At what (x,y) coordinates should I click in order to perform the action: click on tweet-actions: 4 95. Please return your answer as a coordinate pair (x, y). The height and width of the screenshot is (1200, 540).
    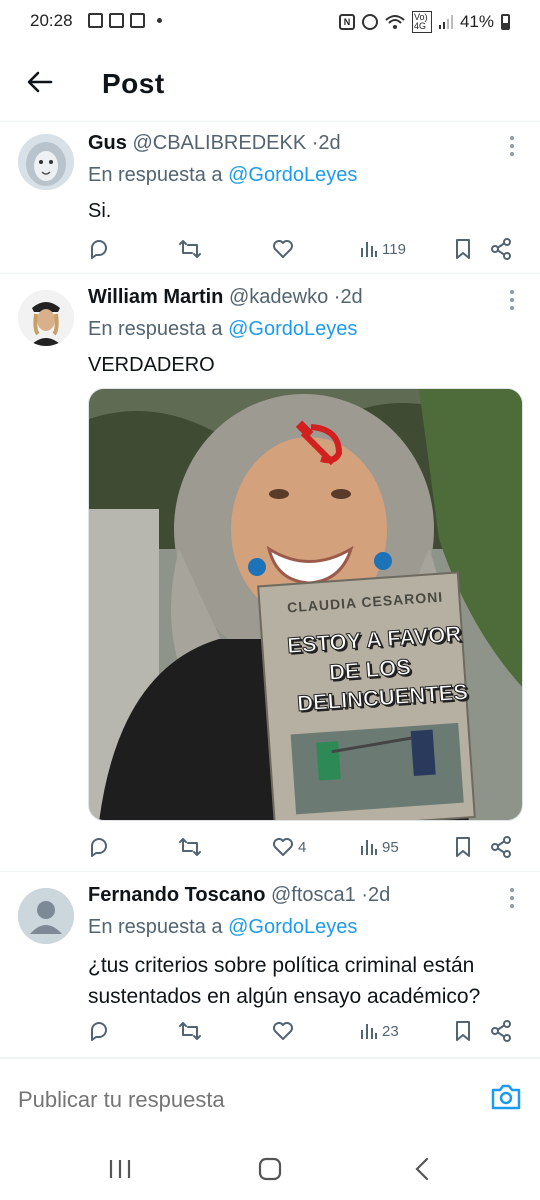
    Looking at the image, I should click on (304, 847).